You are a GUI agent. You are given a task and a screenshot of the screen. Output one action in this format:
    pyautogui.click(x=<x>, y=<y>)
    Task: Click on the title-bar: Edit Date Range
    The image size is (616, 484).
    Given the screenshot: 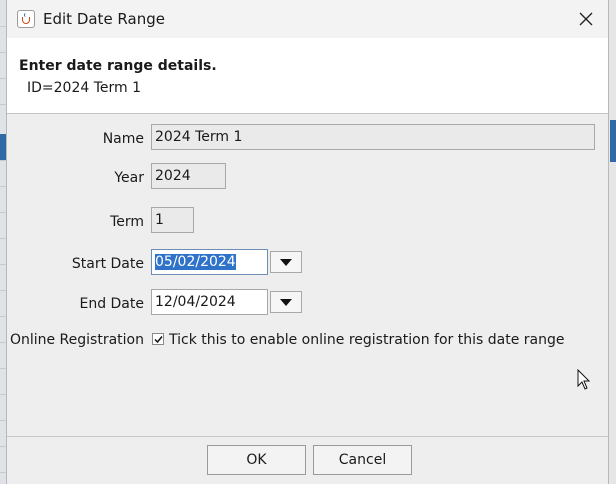 What is the action you would take?
    pyautogui.click(x=307, y=19)
    